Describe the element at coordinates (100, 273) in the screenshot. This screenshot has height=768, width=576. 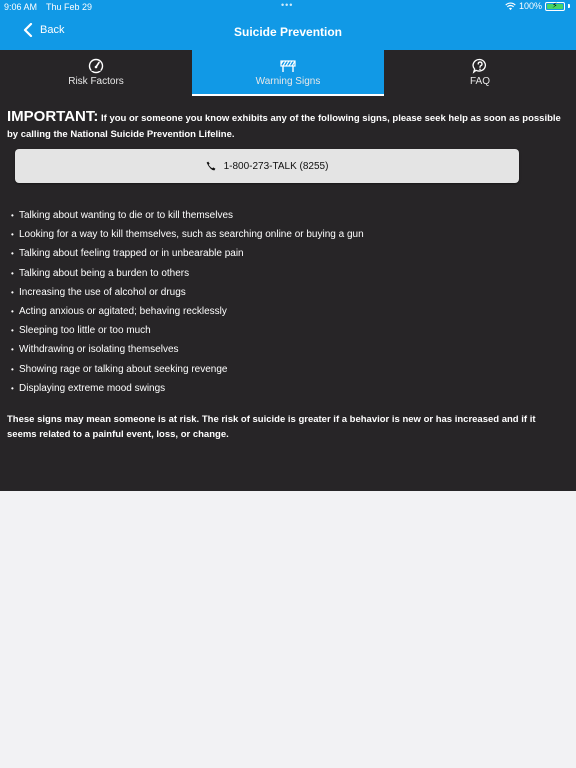
I see `list-item: • Talking about being a burden to others` at that location.